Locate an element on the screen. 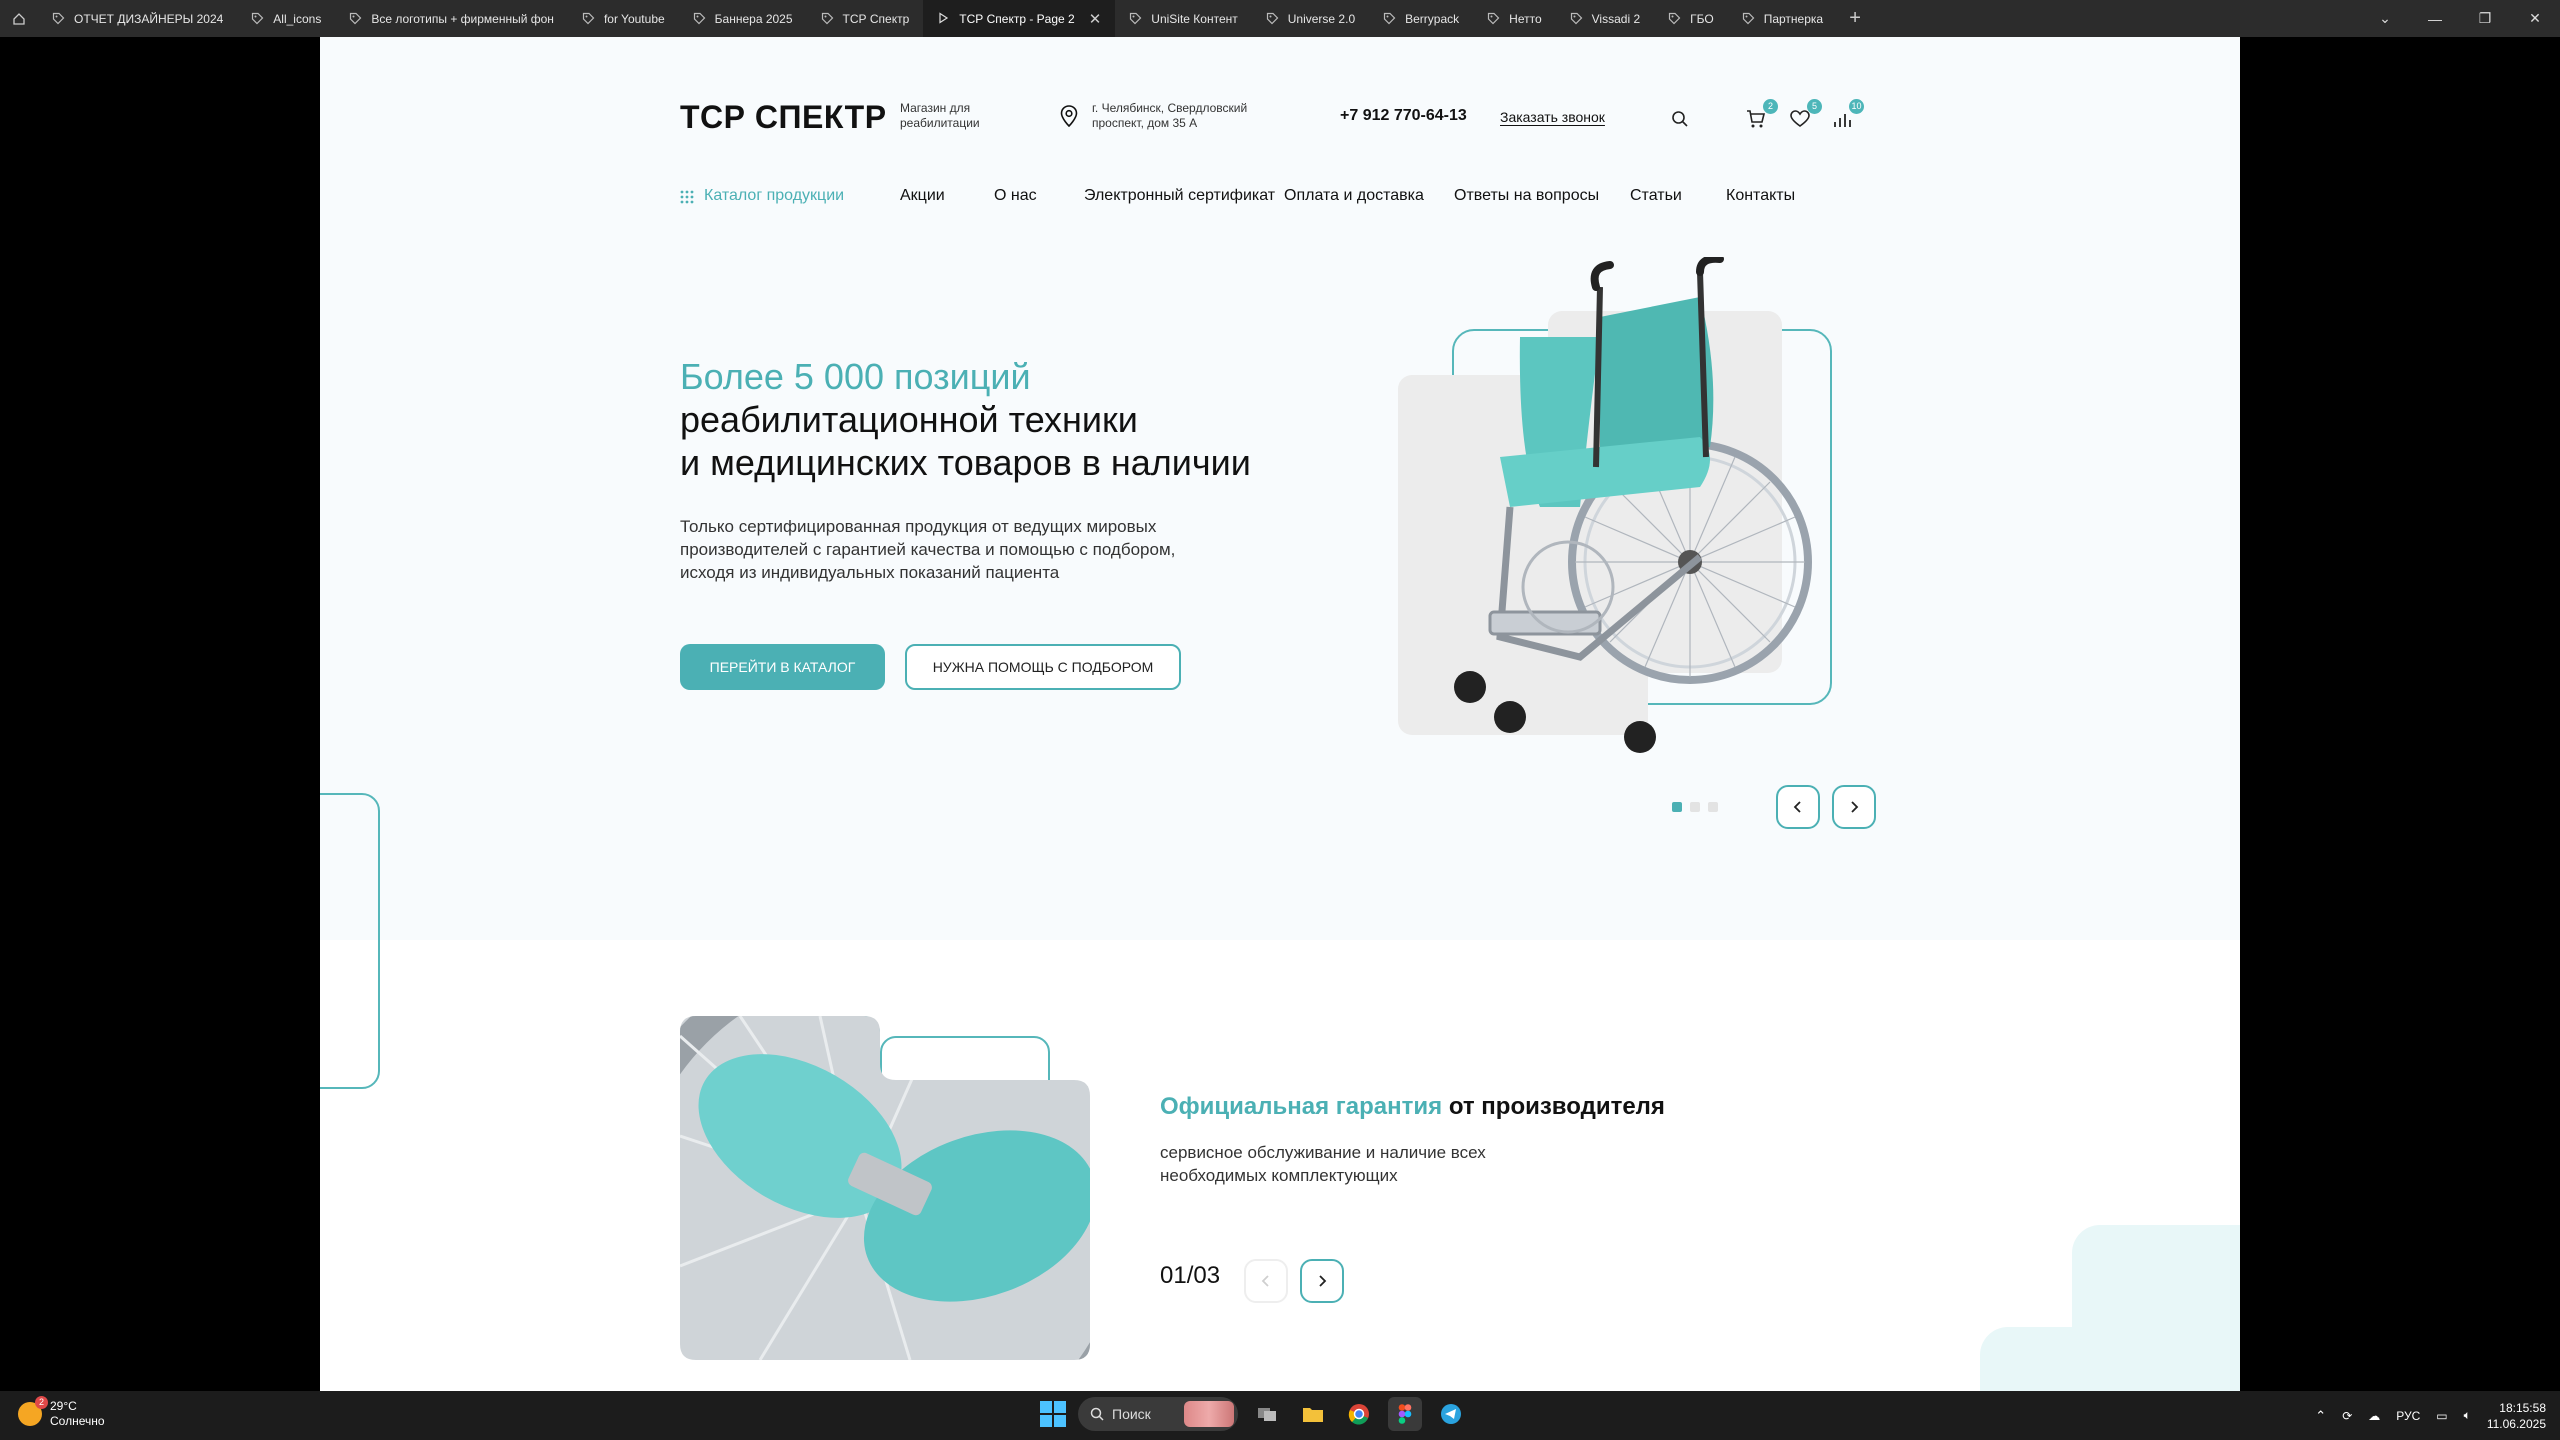  figma-tab: UniSite Контент is located at coordinates (1183, 18).